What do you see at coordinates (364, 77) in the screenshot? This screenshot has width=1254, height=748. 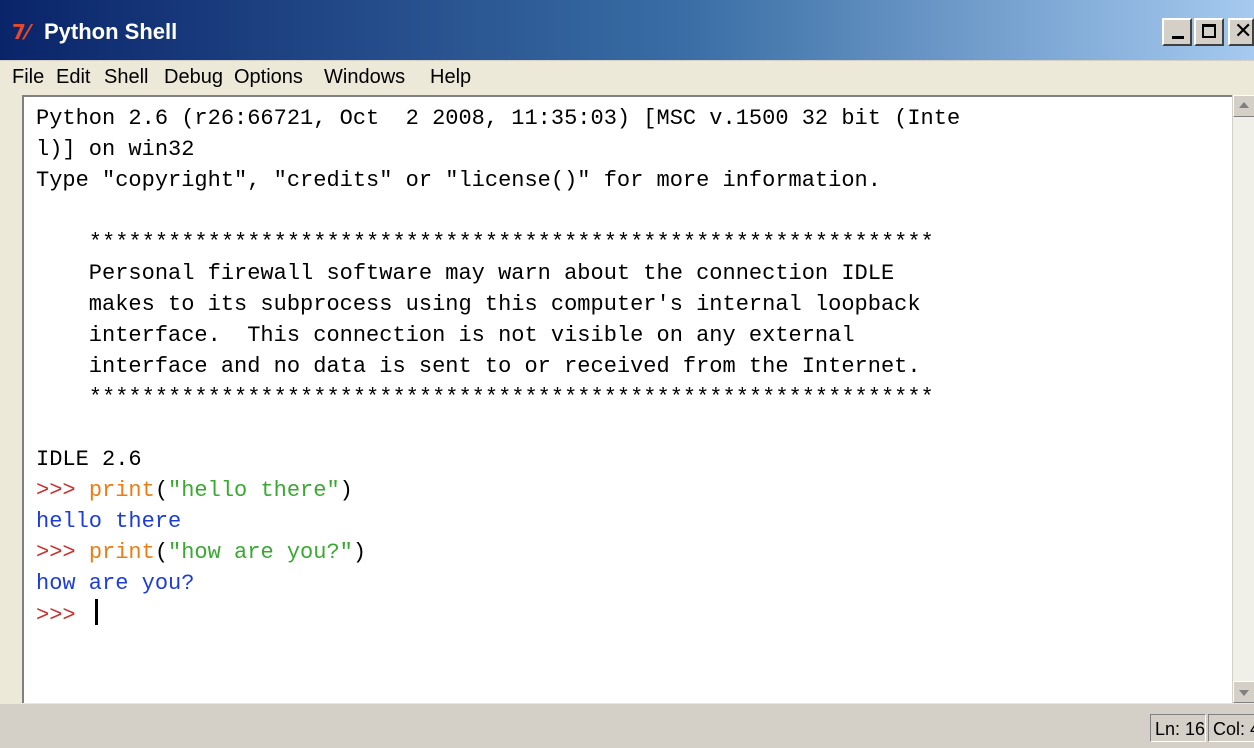 I see `menu-windows: Windows` at bounding box center [364, 77].